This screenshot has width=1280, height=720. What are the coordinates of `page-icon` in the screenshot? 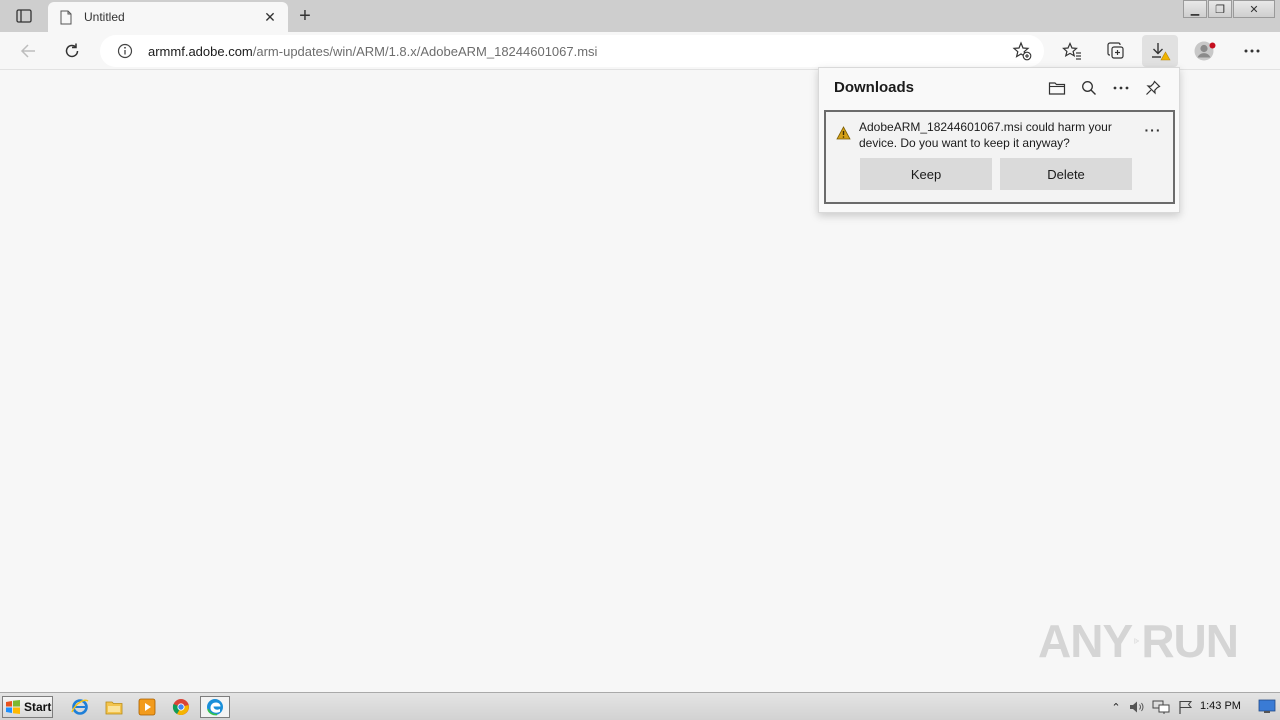 It's located at (66, 17).